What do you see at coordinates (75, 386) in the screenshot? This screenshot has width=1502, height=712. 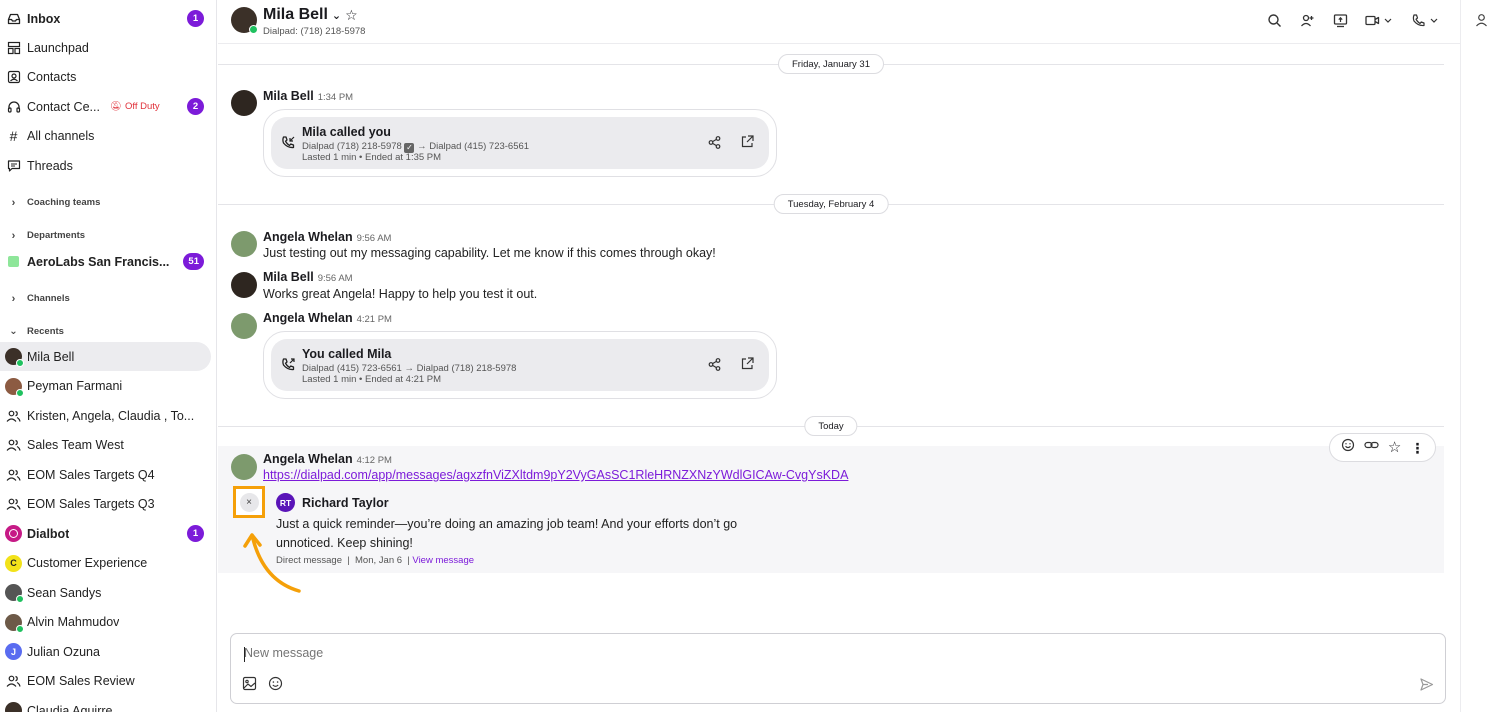 I see `sidebar-item-label: Peyman Farmani` at bounding box center [75, 386].